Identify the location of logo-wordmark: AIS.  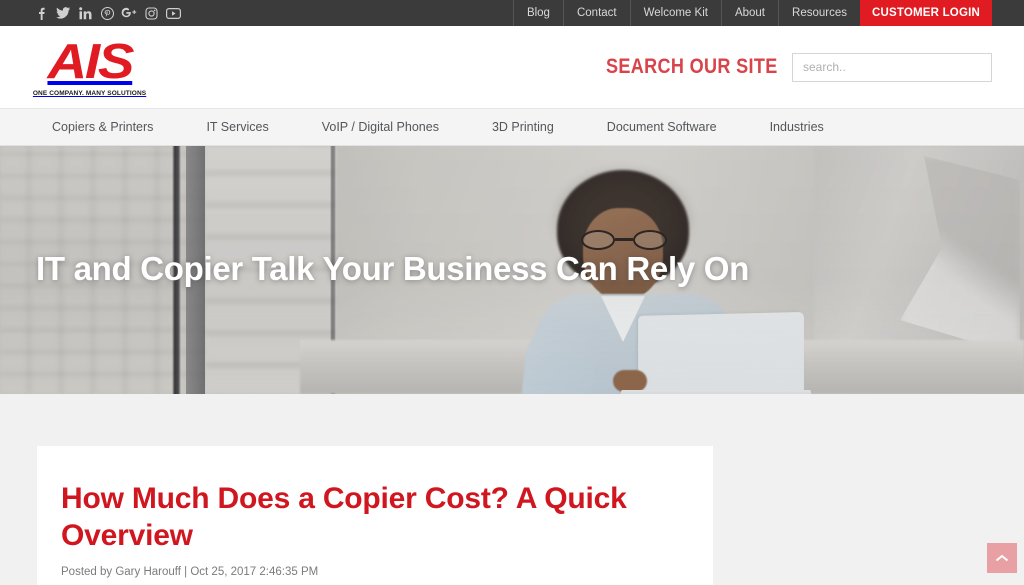
(91, 62).